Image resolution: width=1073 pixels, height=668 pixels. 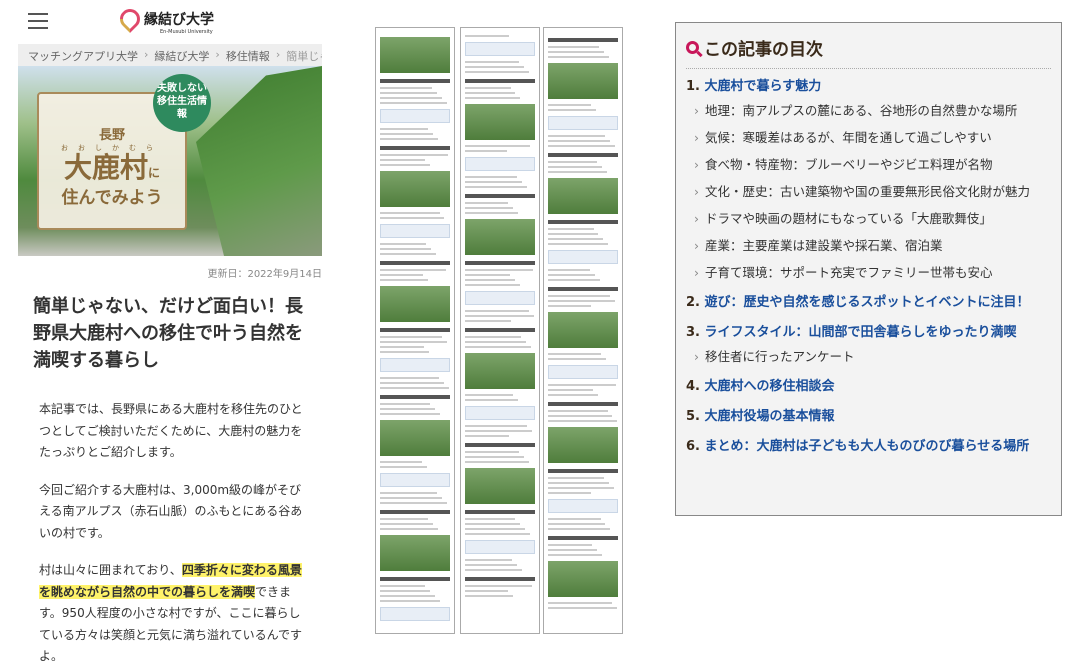 I want to click on toc-subitem: 地理：南アルプスの麓にある、谷地形の自然豊かな場所, so click(x=872, y=111).